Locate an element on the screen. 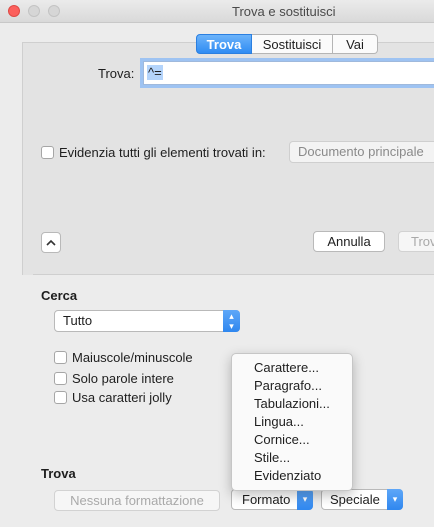  highlight-all-checkbox is located at coordinates (47, 152).